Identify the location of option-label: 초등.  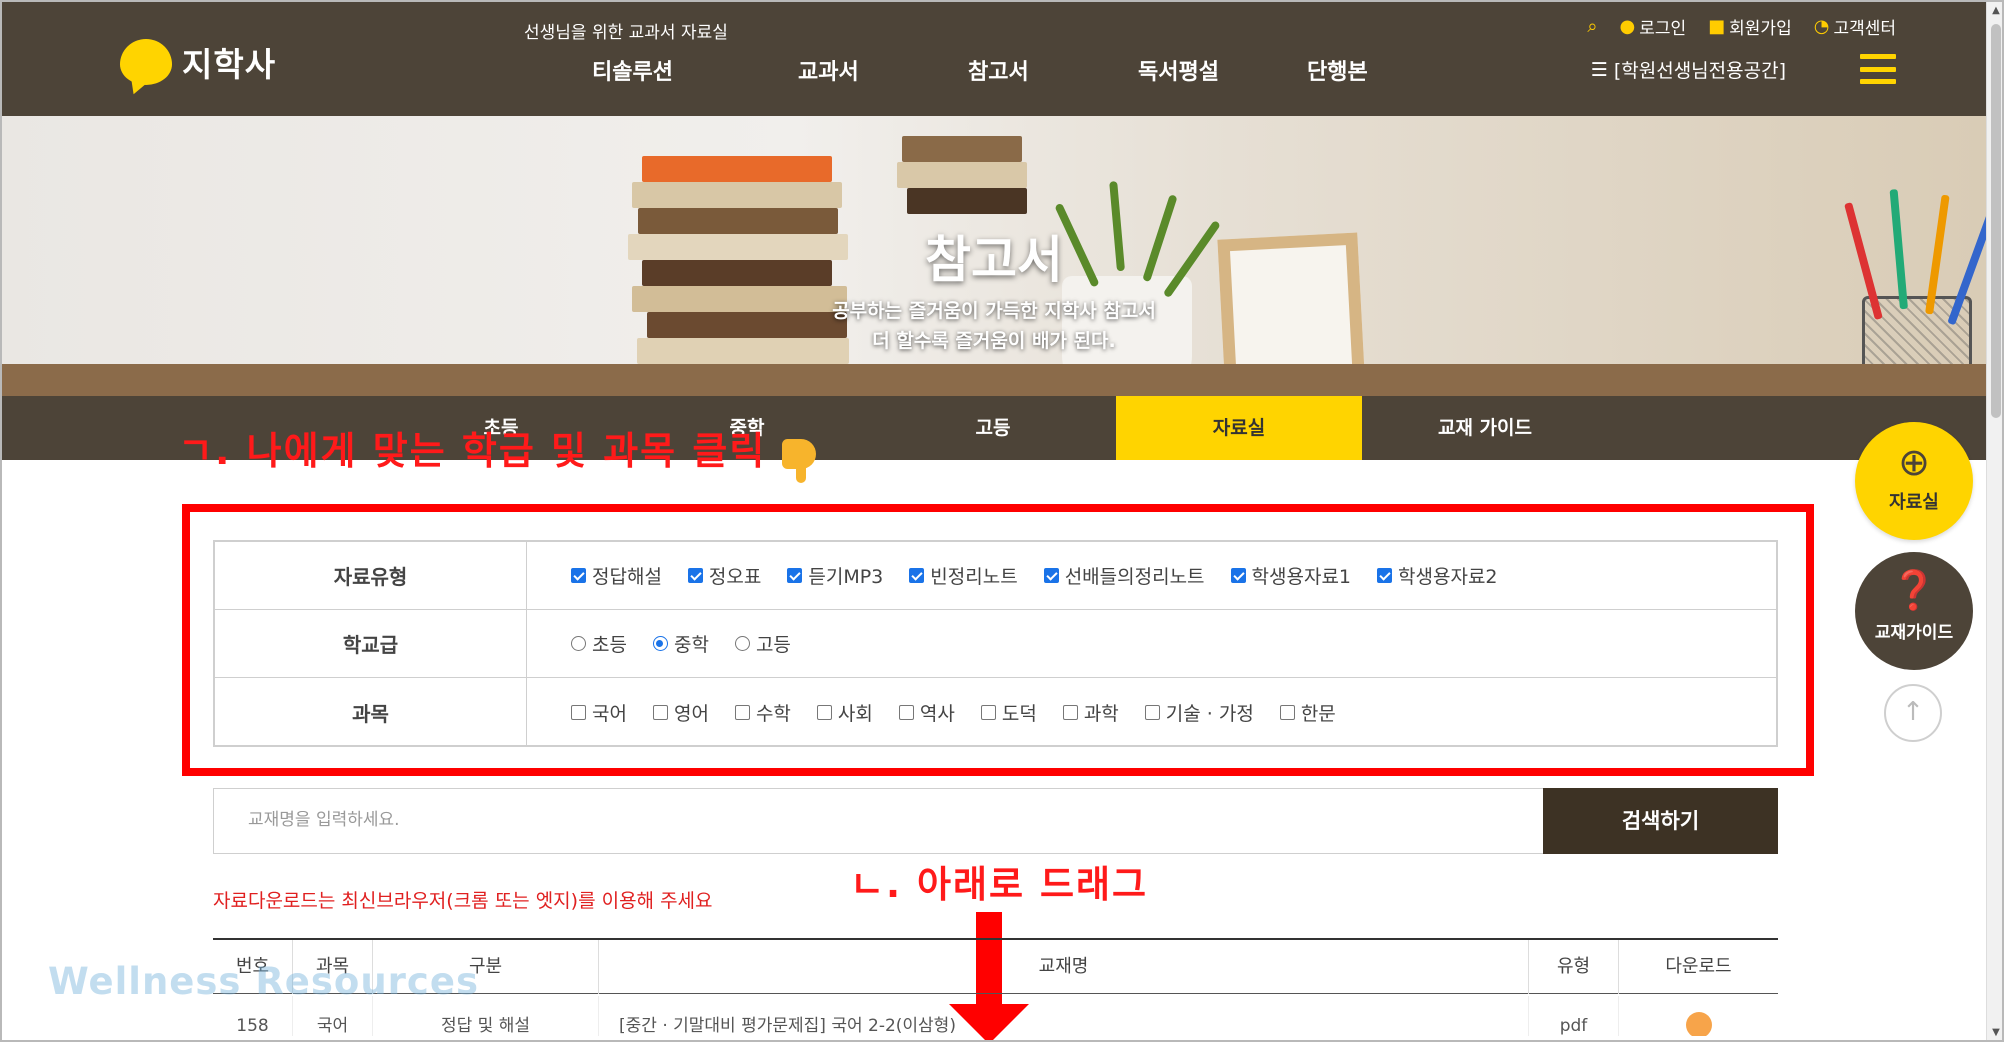
(609, 645).